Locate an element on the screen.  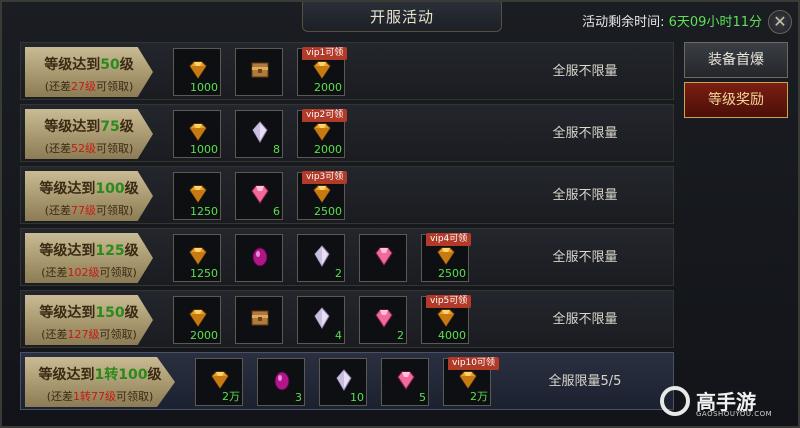
item-count: 2500 is located at coordinates (328, 211).